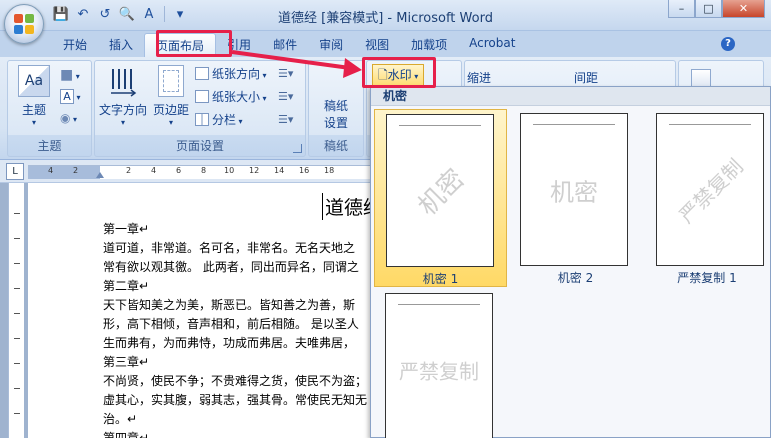  Describe the element at coordinates (399, 72) in the screenshot. I see `annotation-highlight-watermark` at that location.